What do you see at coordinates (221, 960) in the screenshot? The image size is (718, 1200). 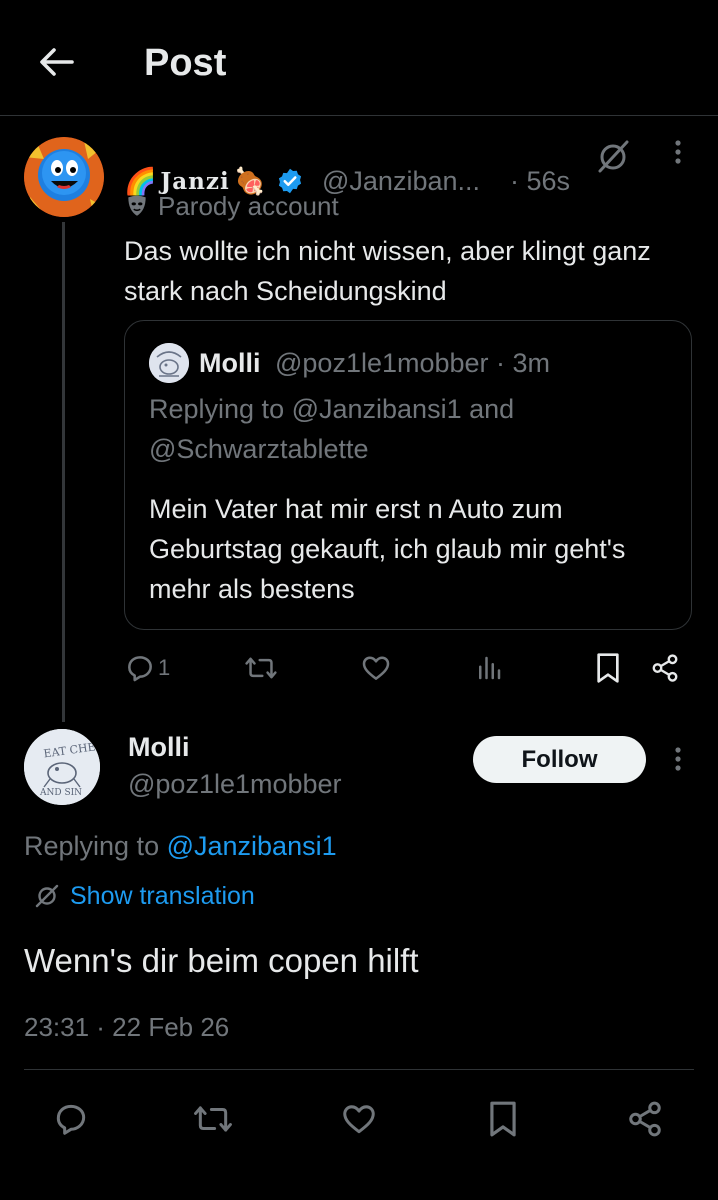 I see `post-text: Wenn's dir beim copen hilft` at bounding box center [221, 960].